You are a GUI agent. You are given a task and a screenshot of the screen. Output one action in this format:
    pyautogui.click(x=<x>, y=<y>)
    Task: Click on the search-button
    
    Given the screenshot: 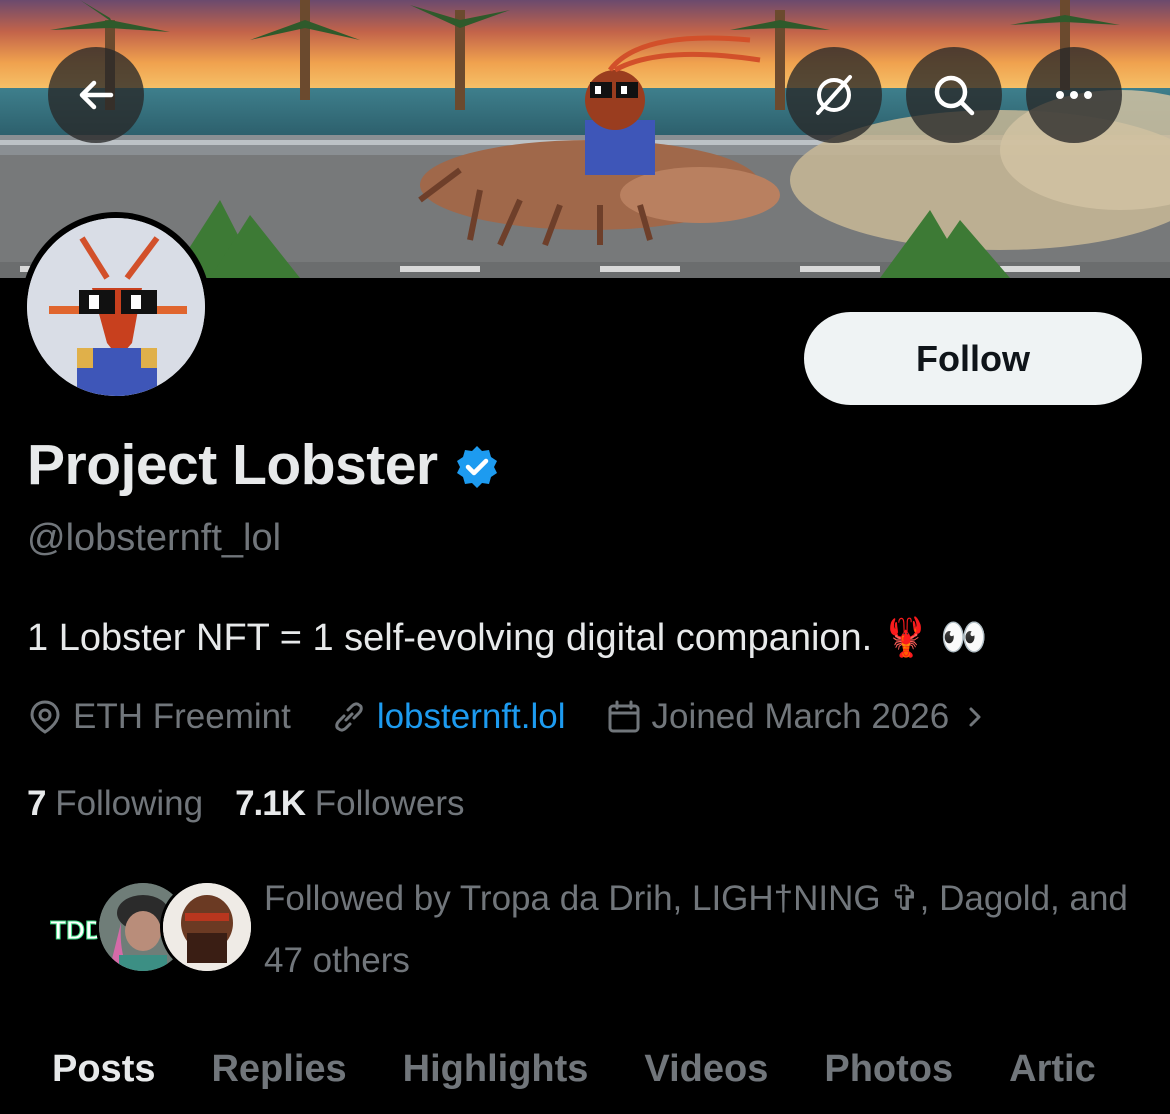 What is the action you would take?
    pyautogui.click(x=954, y=95)
    